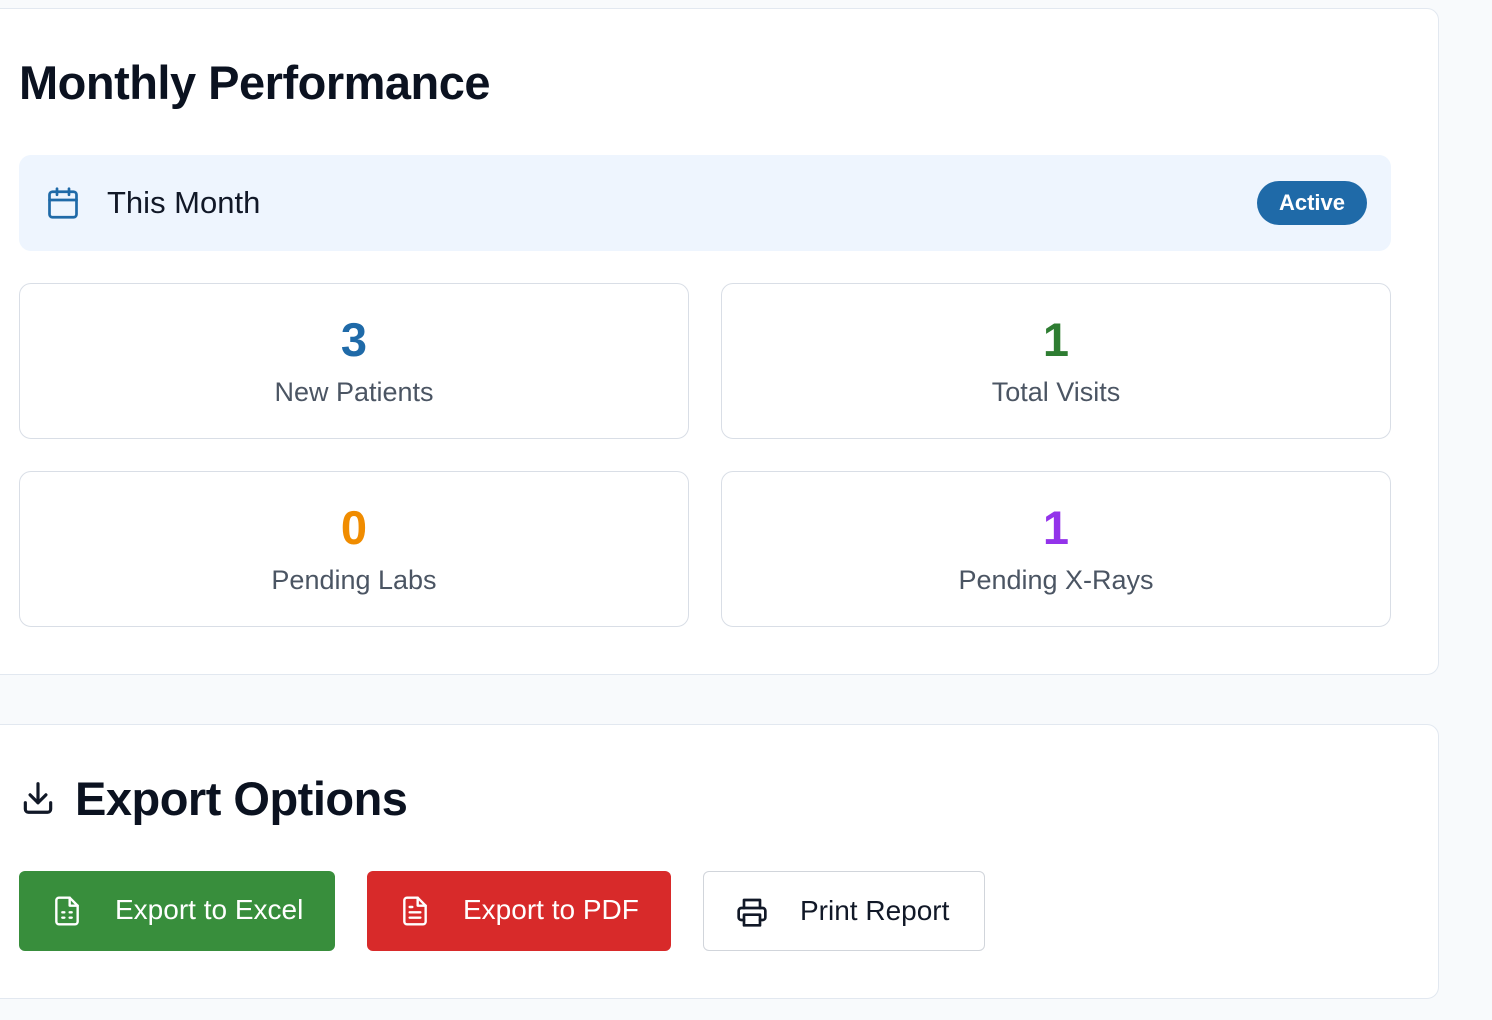 The height and width of the screenshot is (1020, 1492). Describe the element at coordinates (875, 910) in the screenshot. I see `button-label: Print Report` at that location.